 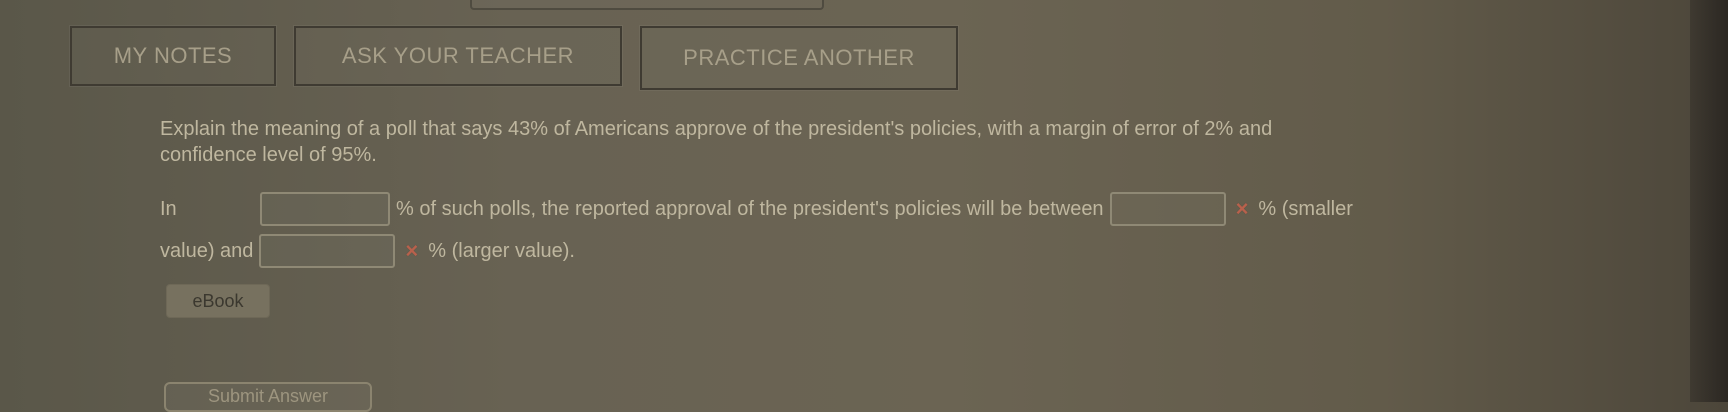 What do you see at coordinates (880, 251) in the screenshot?
I see `answer-line-2: value) and × % (larger value).` at bounding box center [880, 251].